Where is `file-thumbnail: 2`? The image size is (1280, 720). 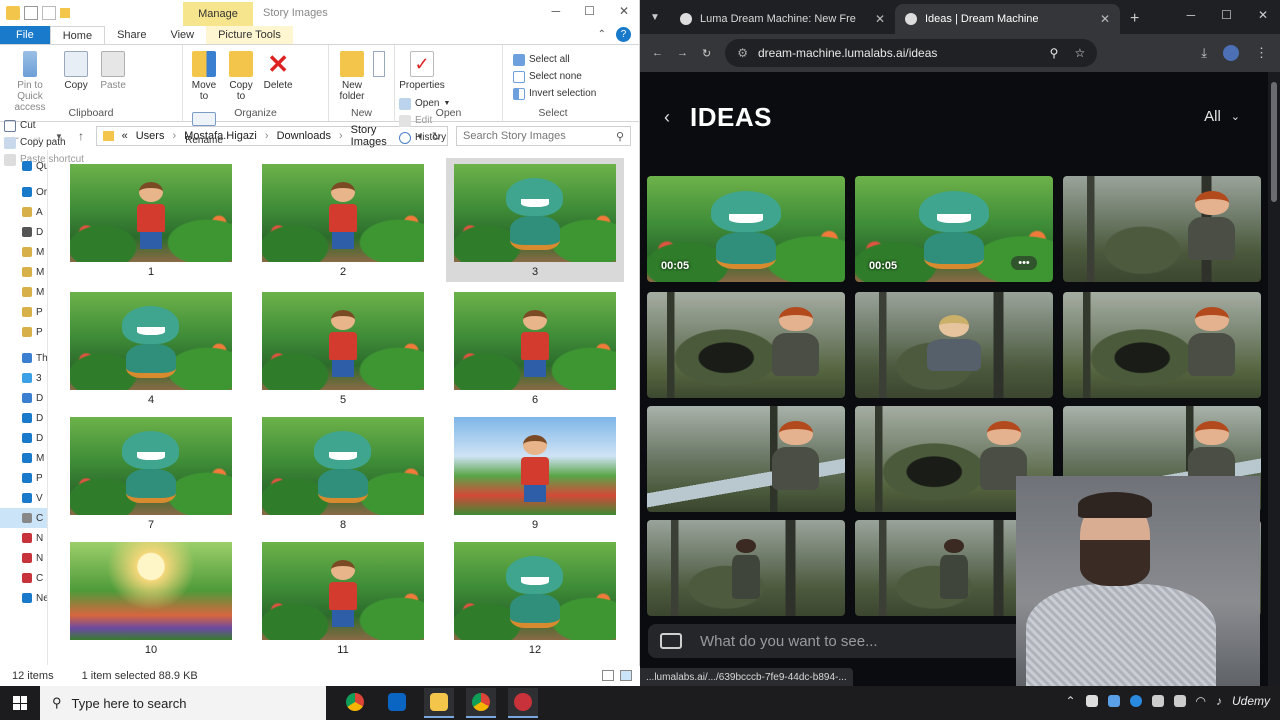
file-thumbnail: 2 is located at coordinates (343, 220).